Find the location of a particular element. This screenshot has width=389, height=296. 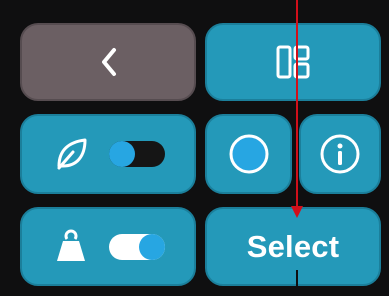

weight-icon is located at coordinates (71, 247).